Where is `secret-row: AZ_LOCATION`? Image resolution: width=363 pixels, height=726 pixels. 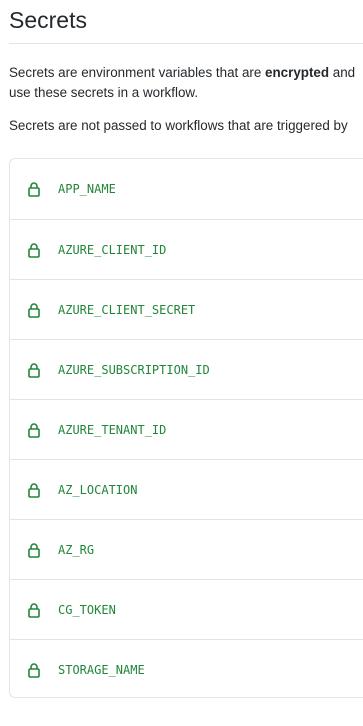 secret-row: AZ_LOCATION is located at coordinates (186, 489).